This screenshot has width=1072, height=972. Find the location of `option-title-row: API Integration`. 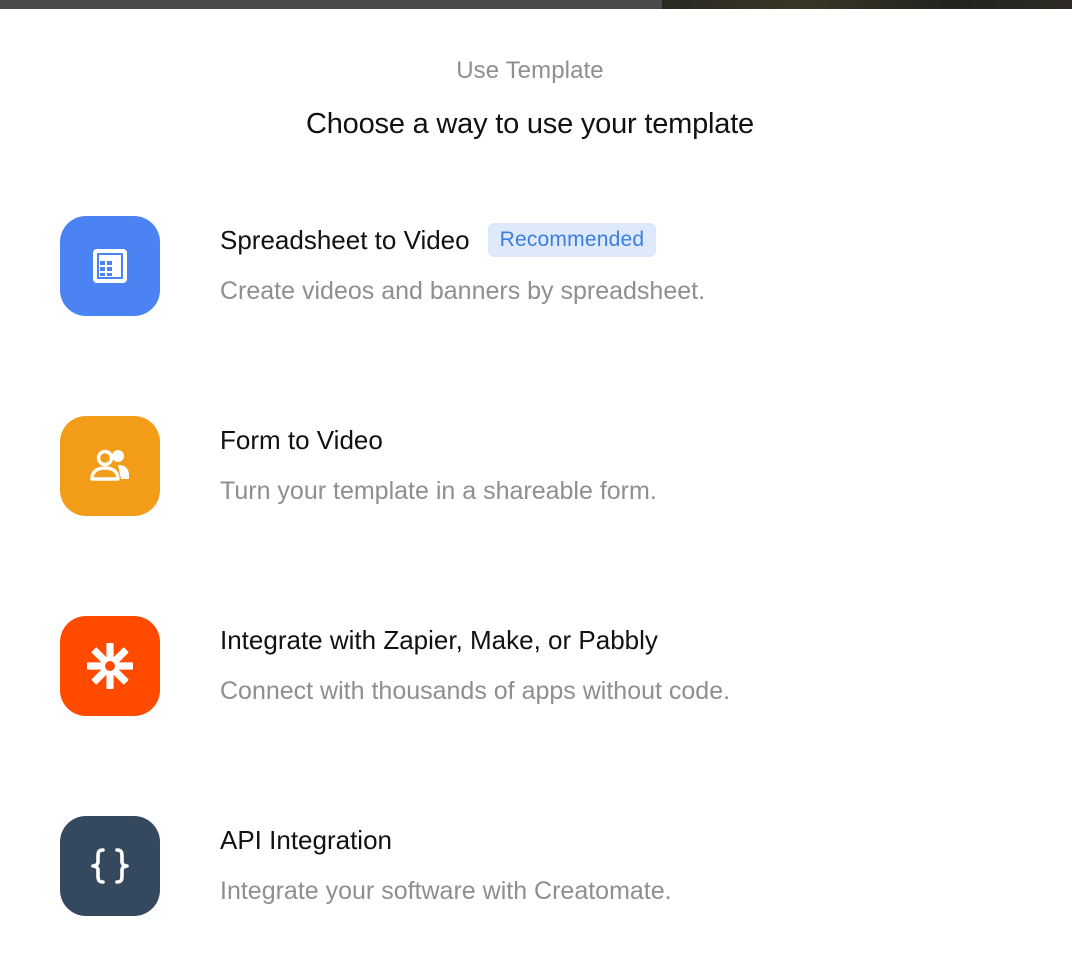

option-title-row: API Integration is located at coordinates (446, 840).